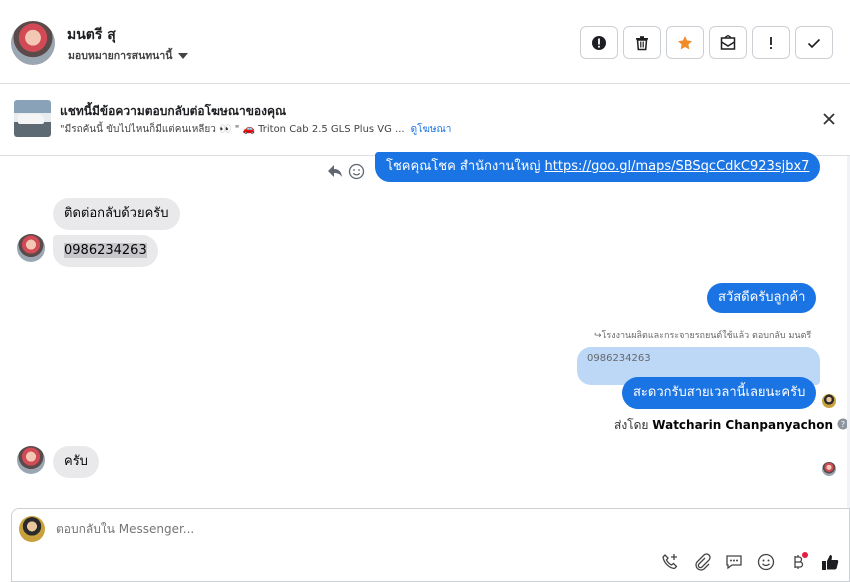 This screenshot has height=582, width=850. What do you see at coordinates (173, 111) in the screenshot?
I see `ad-title: แชทนี้มีข้อความตอบกลับต่อโฆษณาของคุณ` at bounding box center [173, 111].